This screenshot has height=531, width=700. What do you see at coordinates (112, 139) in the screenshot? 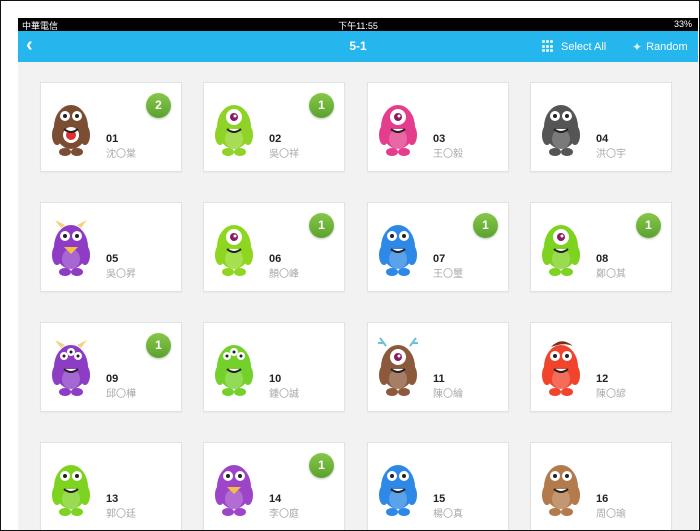
I see `student-number: 01` at bounding box center [112, 139].